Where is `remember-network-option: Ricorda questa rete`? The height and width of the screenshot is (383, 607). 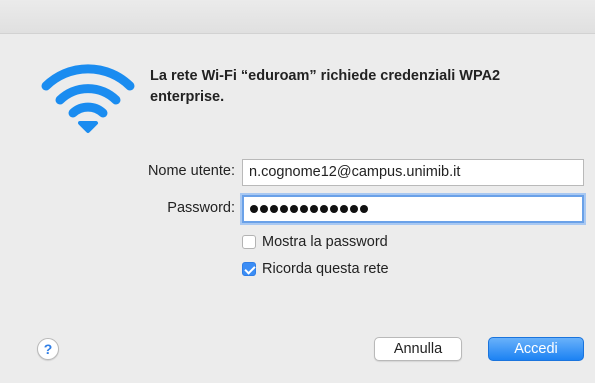
remember-network-option: Ricorda questa rete is located at coordinates (315, 269).